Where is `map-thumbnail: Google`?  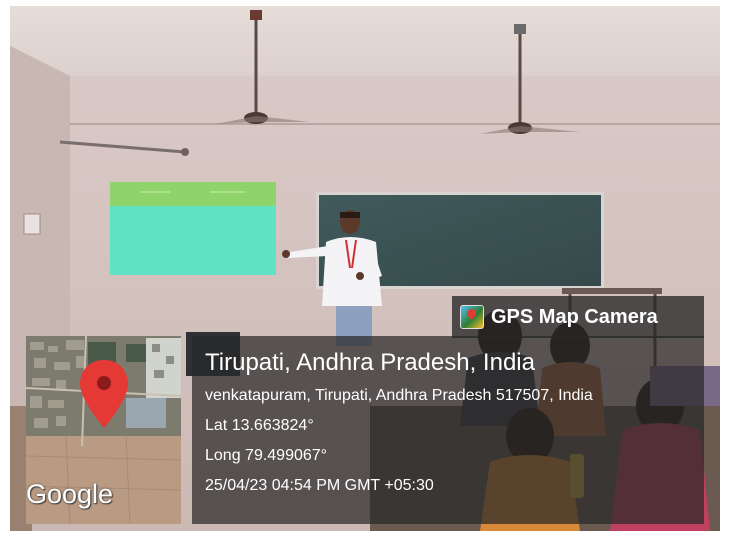 map-thumbnail: Google is located at coordinates (103, 430).